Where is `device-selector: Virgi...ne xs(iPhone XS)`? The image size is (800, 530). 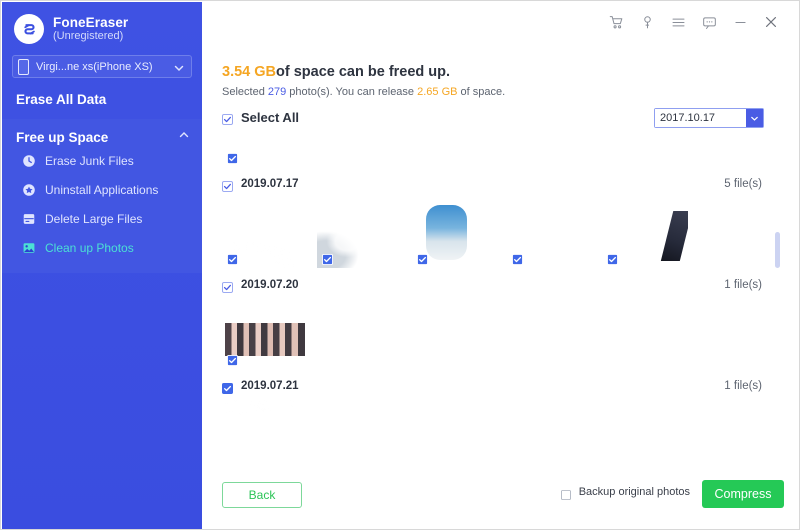
device-selector: Virgi...ne xs(iPhone XS) is located at coordinates (102, 66).